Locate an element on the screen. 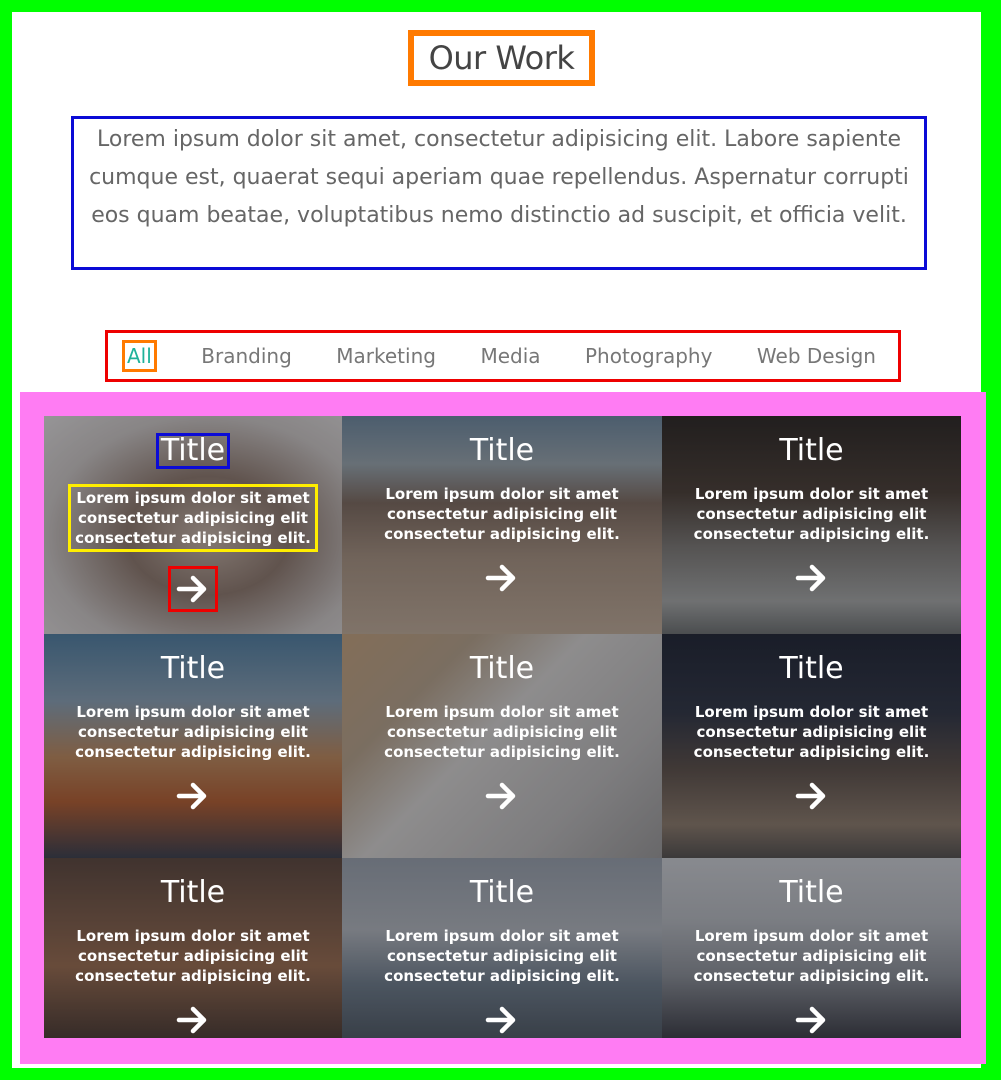 This screenshot has height=1080, width=1001. section-title: Our Work is located at coordinates (501, 58).